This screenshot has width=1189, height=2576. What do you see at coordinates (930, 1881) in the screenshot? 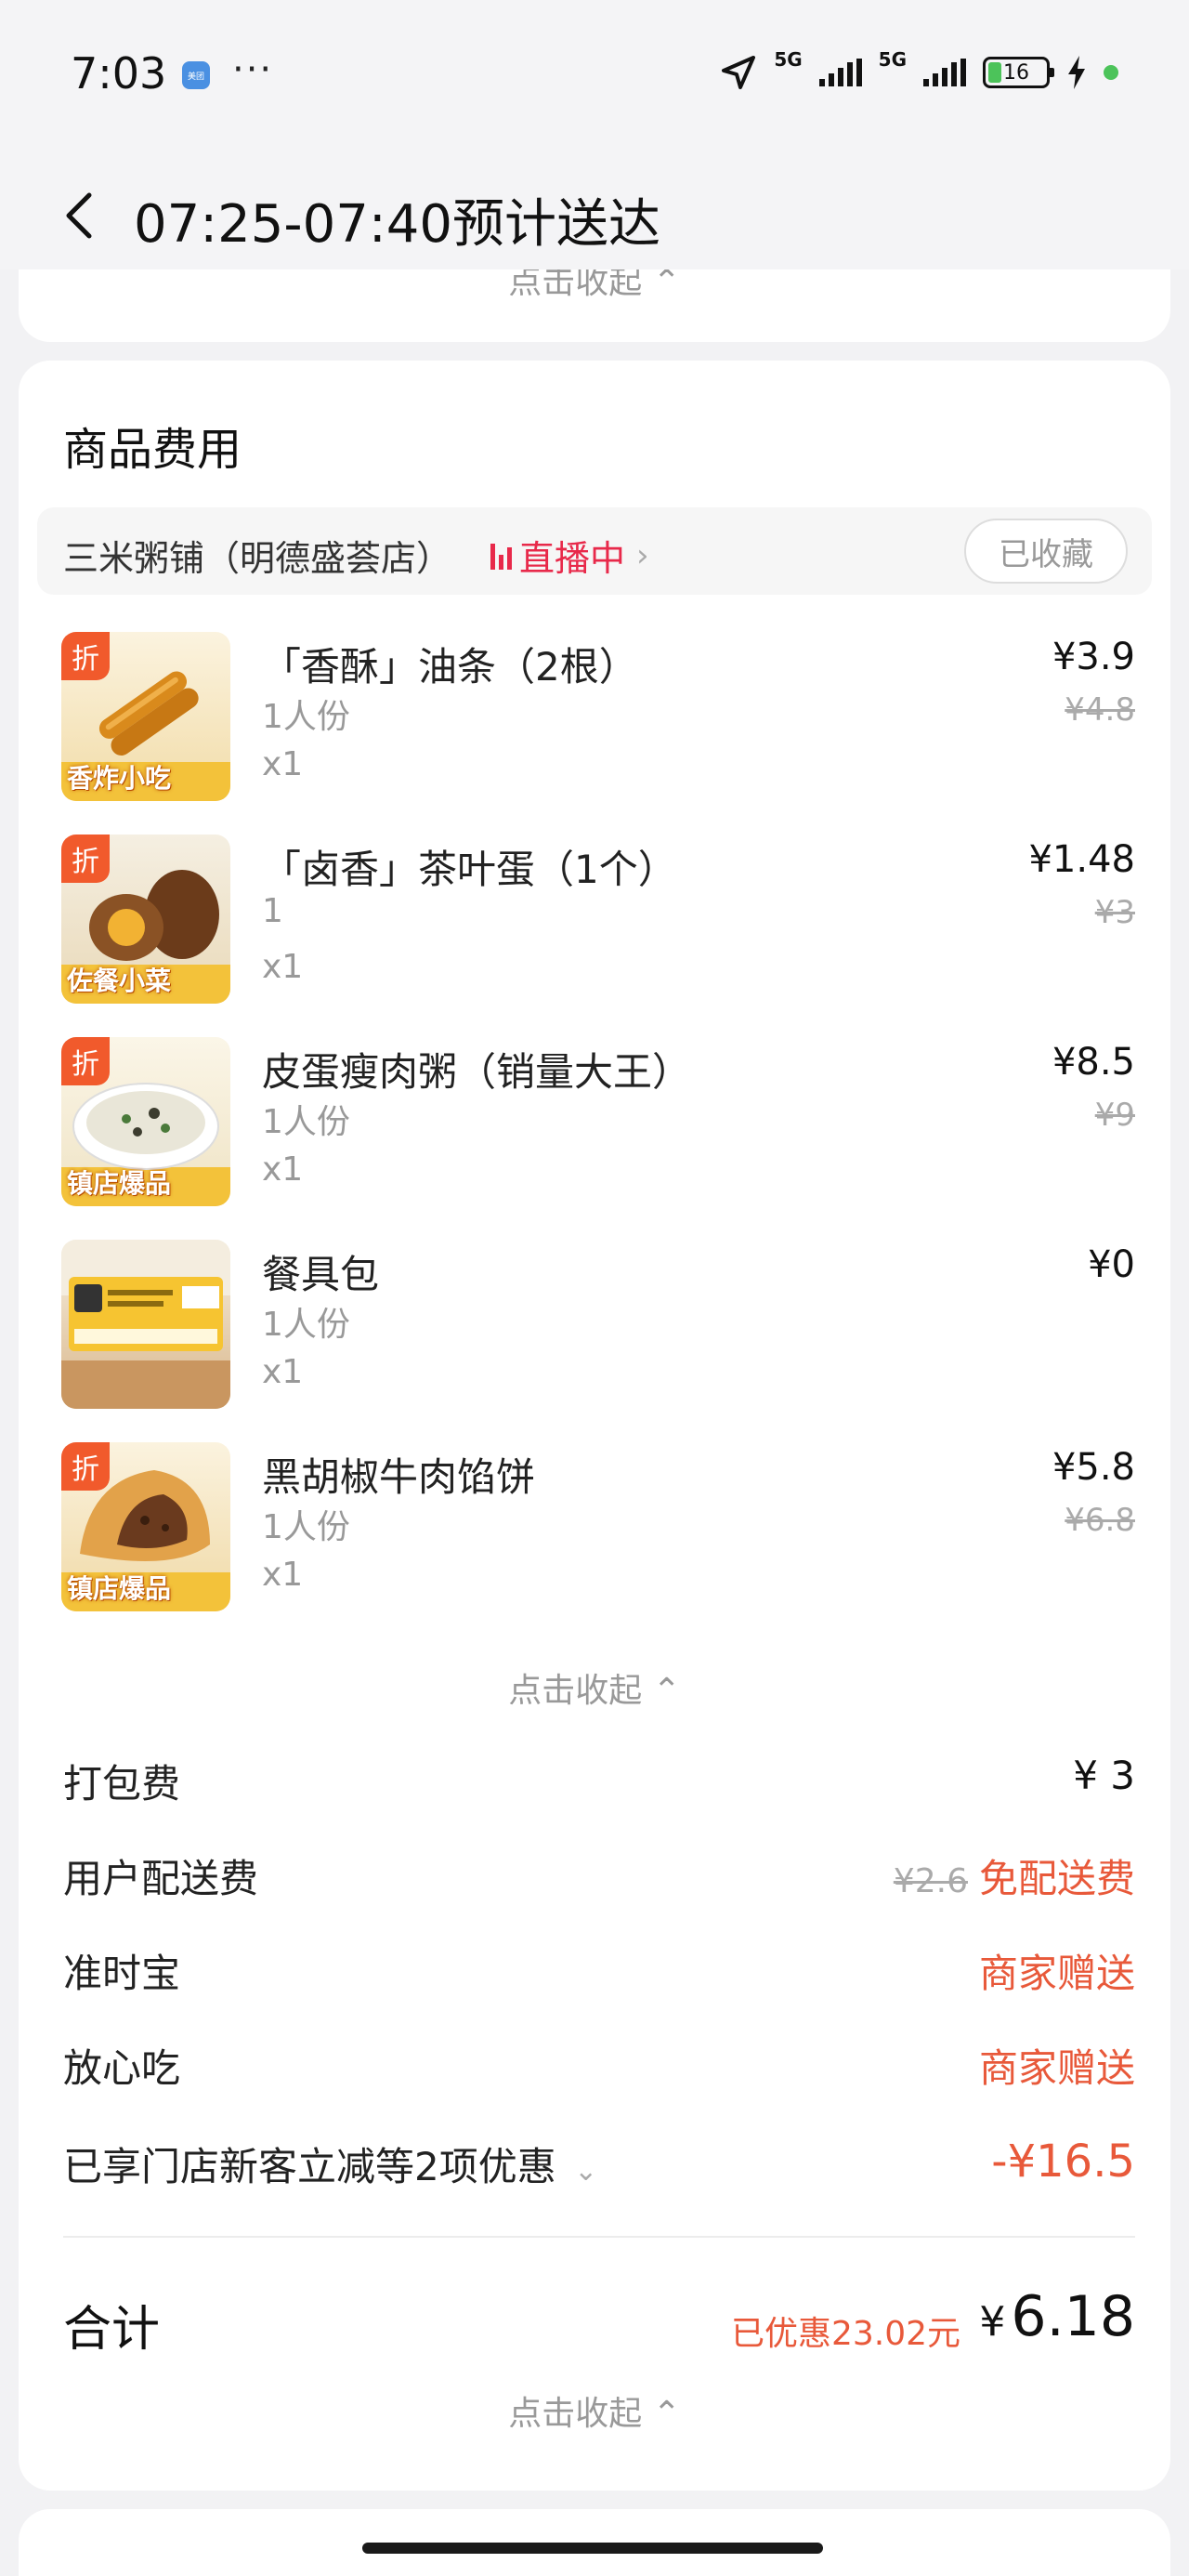
I see `delivery-original-fee: ¥2.6` at bounding box center [930, 1881].